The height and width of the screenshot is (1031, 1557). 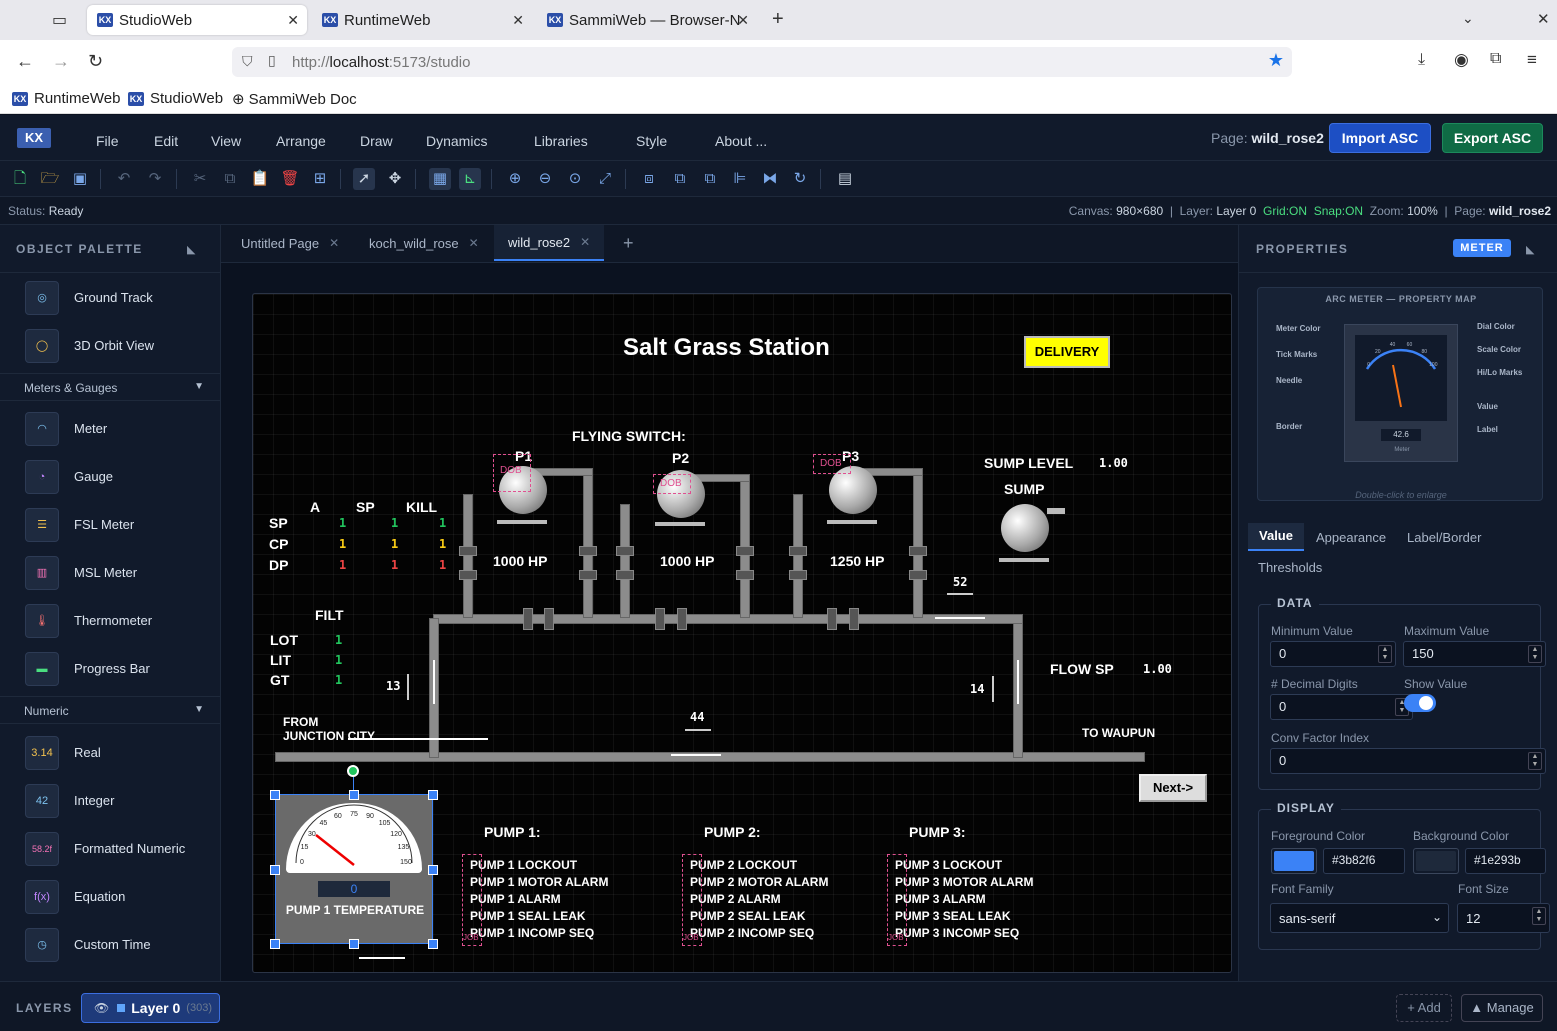 I want to click on group-icon: ⧈, so click(x=649, y=179).